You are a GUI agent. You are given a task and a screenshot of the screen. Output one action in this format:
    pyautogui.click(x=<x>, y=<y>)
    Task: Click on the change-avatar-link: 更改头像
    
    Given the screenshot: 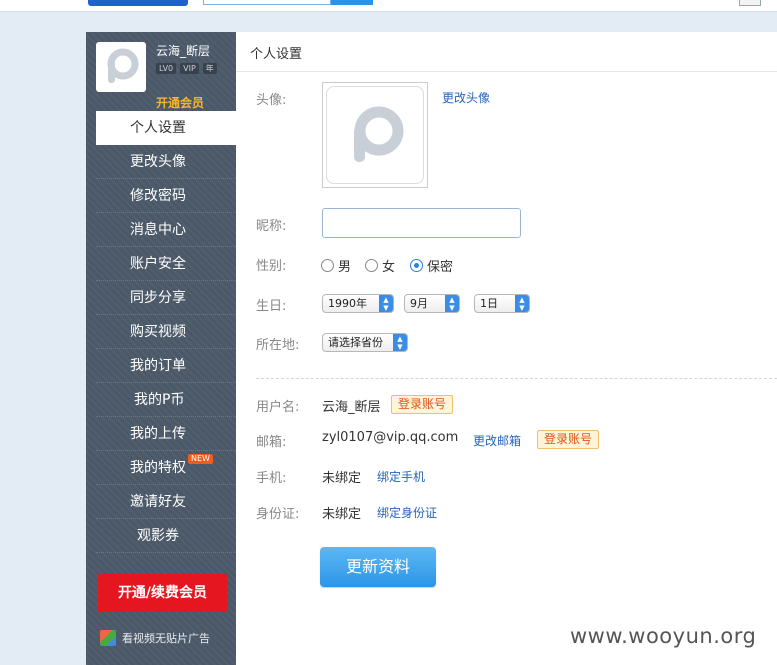 What is the action you would take?
    pyautogui.click(x=466, y=97)
    